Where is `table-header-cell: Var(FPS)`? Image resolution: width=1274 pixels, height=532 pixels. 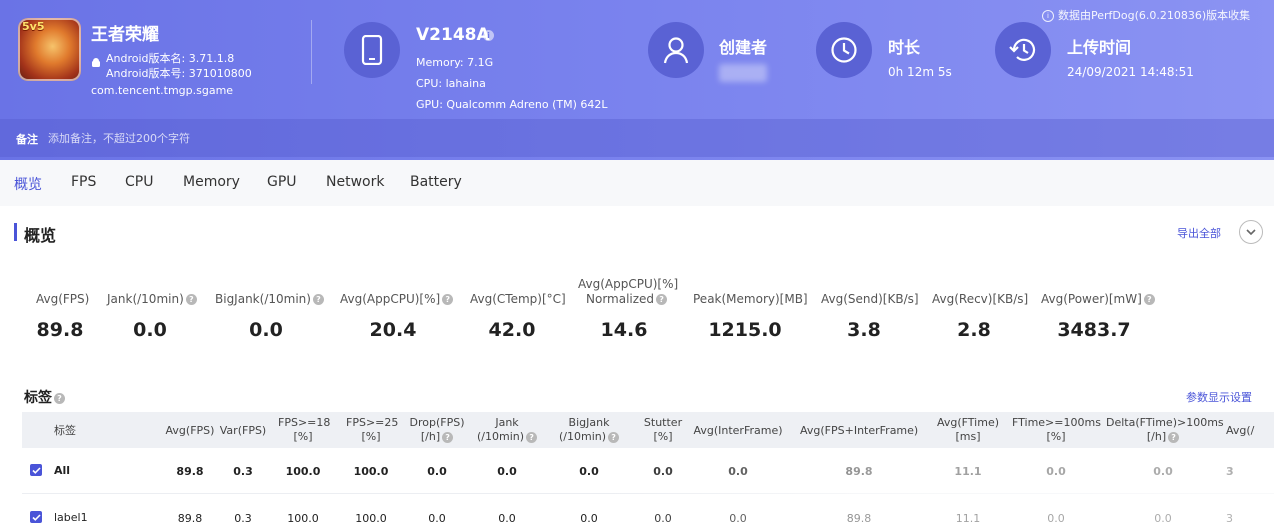 table-header-cell: Var(FPS) is located at coordinates (243, 431).